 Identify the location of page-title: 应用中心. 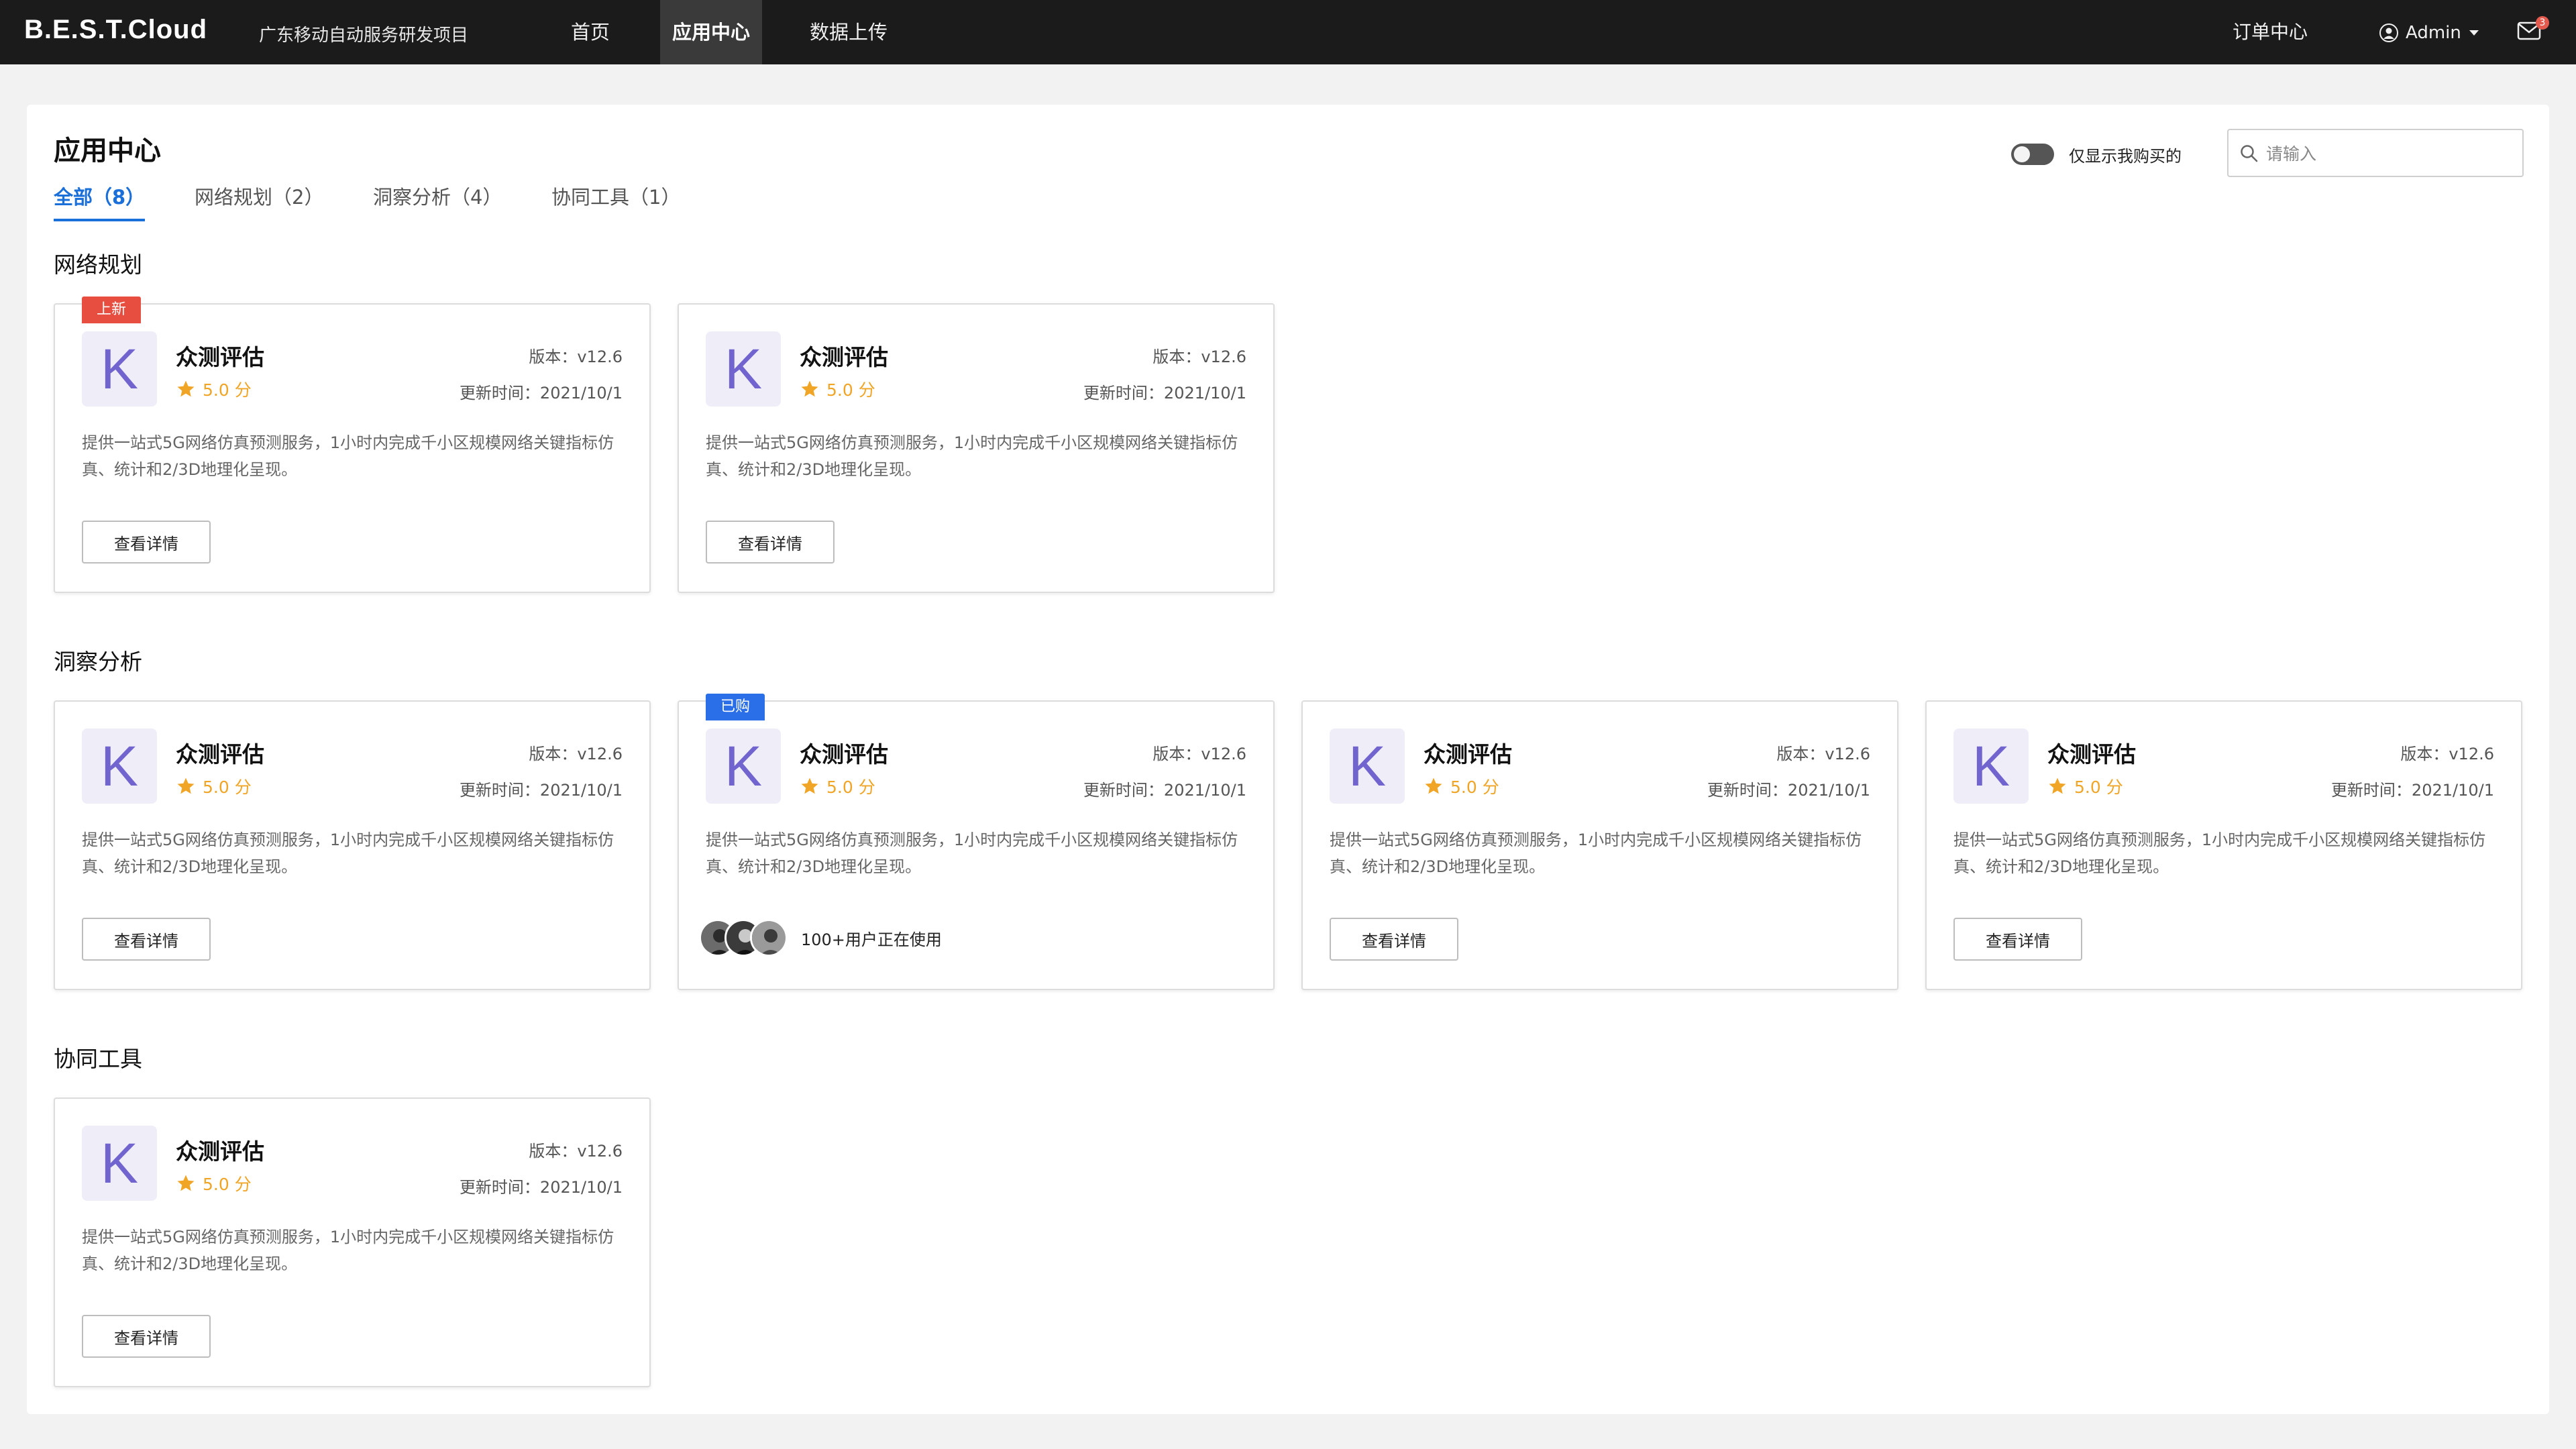
(107, 151).